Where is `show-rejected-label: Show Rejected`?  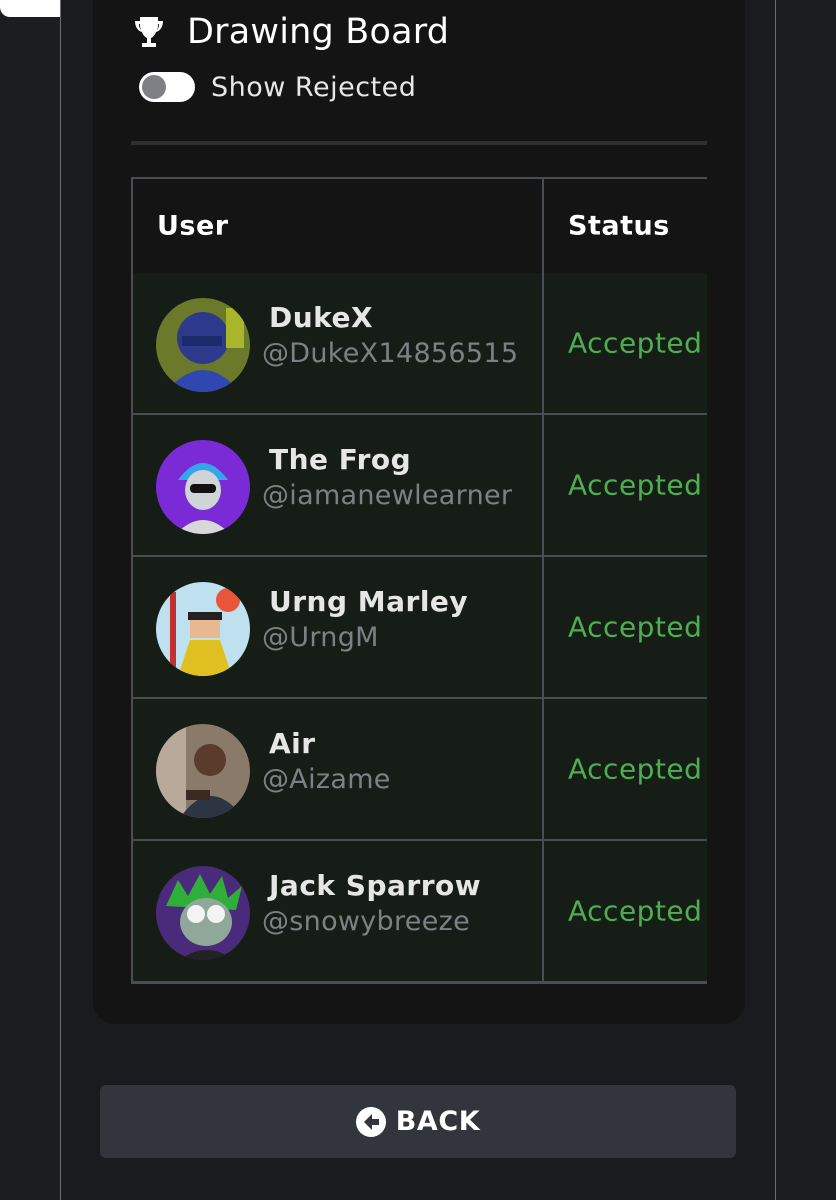 show-rejected-label: Show Rejected is located at coordinates (314, 87).